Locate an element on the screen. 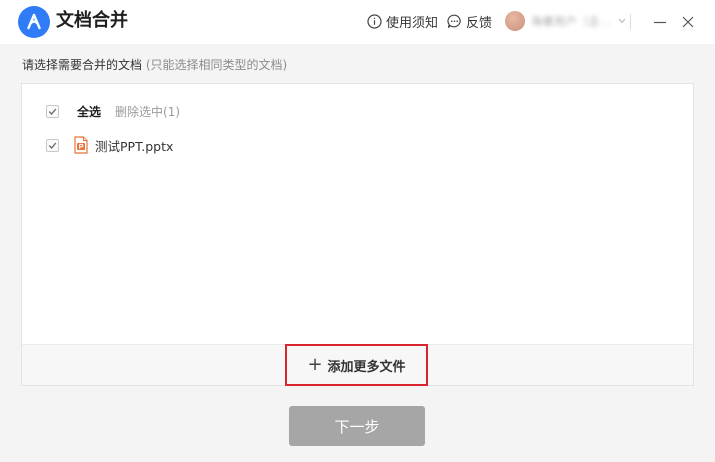  app-logo-icon is located at coordinates (34, 22).